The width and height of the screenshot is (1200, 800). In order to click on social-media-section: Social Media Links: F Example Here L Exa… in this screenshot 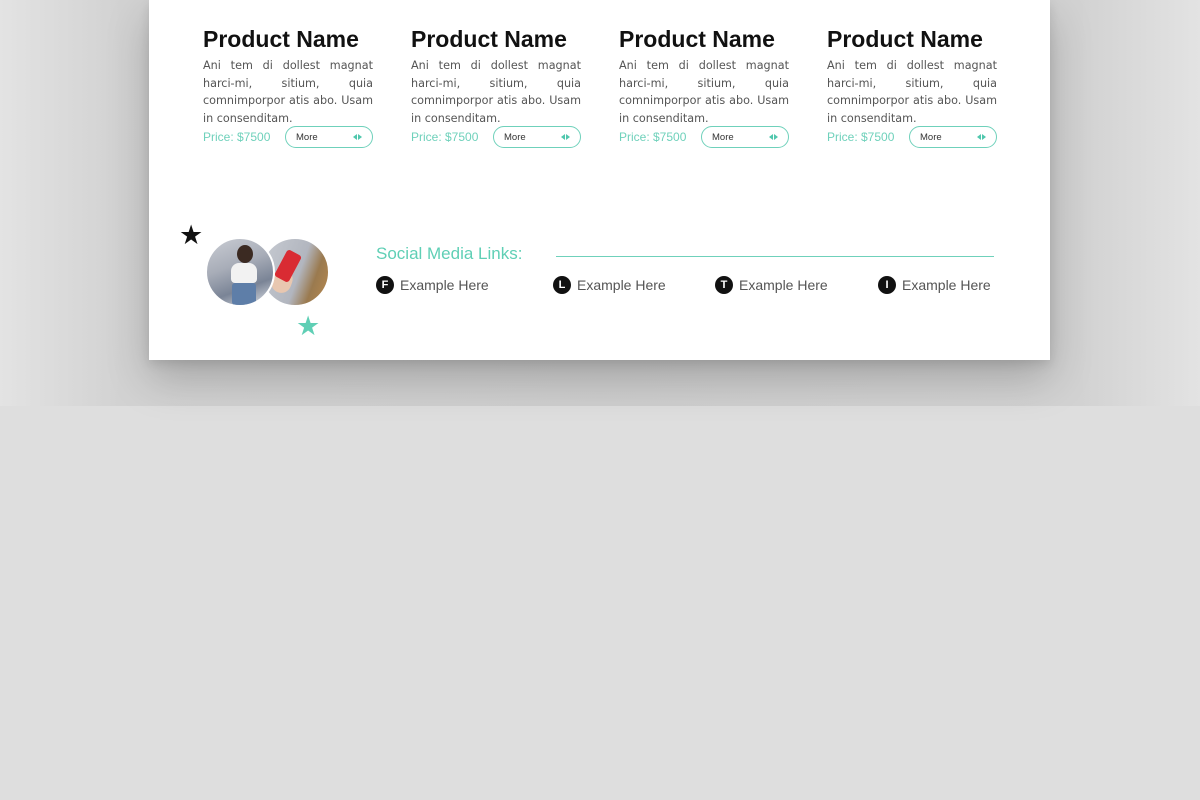, I will do `click(686, 272)`.